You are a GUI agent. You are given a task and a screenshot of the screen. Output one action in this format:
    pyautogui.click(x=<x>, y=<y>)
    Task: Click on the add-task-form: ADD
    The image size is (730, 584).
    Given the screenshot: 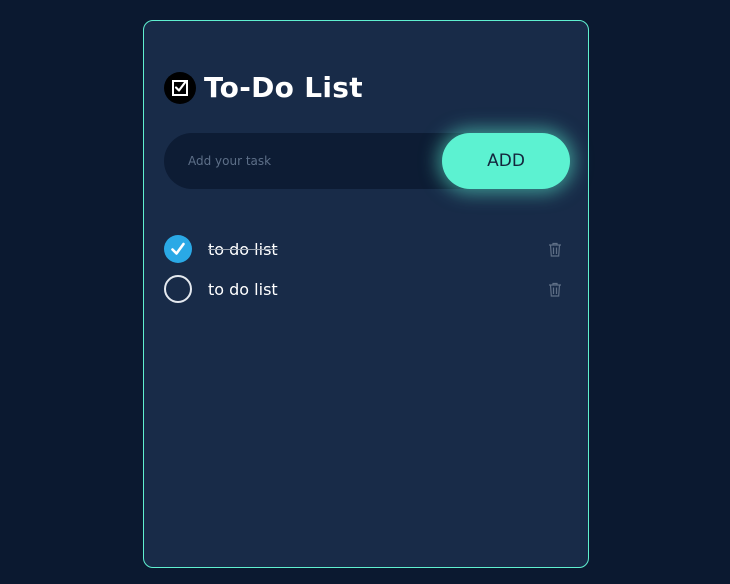 What is the action you would take?
    pyautogui.click(x=367, y=161)
    